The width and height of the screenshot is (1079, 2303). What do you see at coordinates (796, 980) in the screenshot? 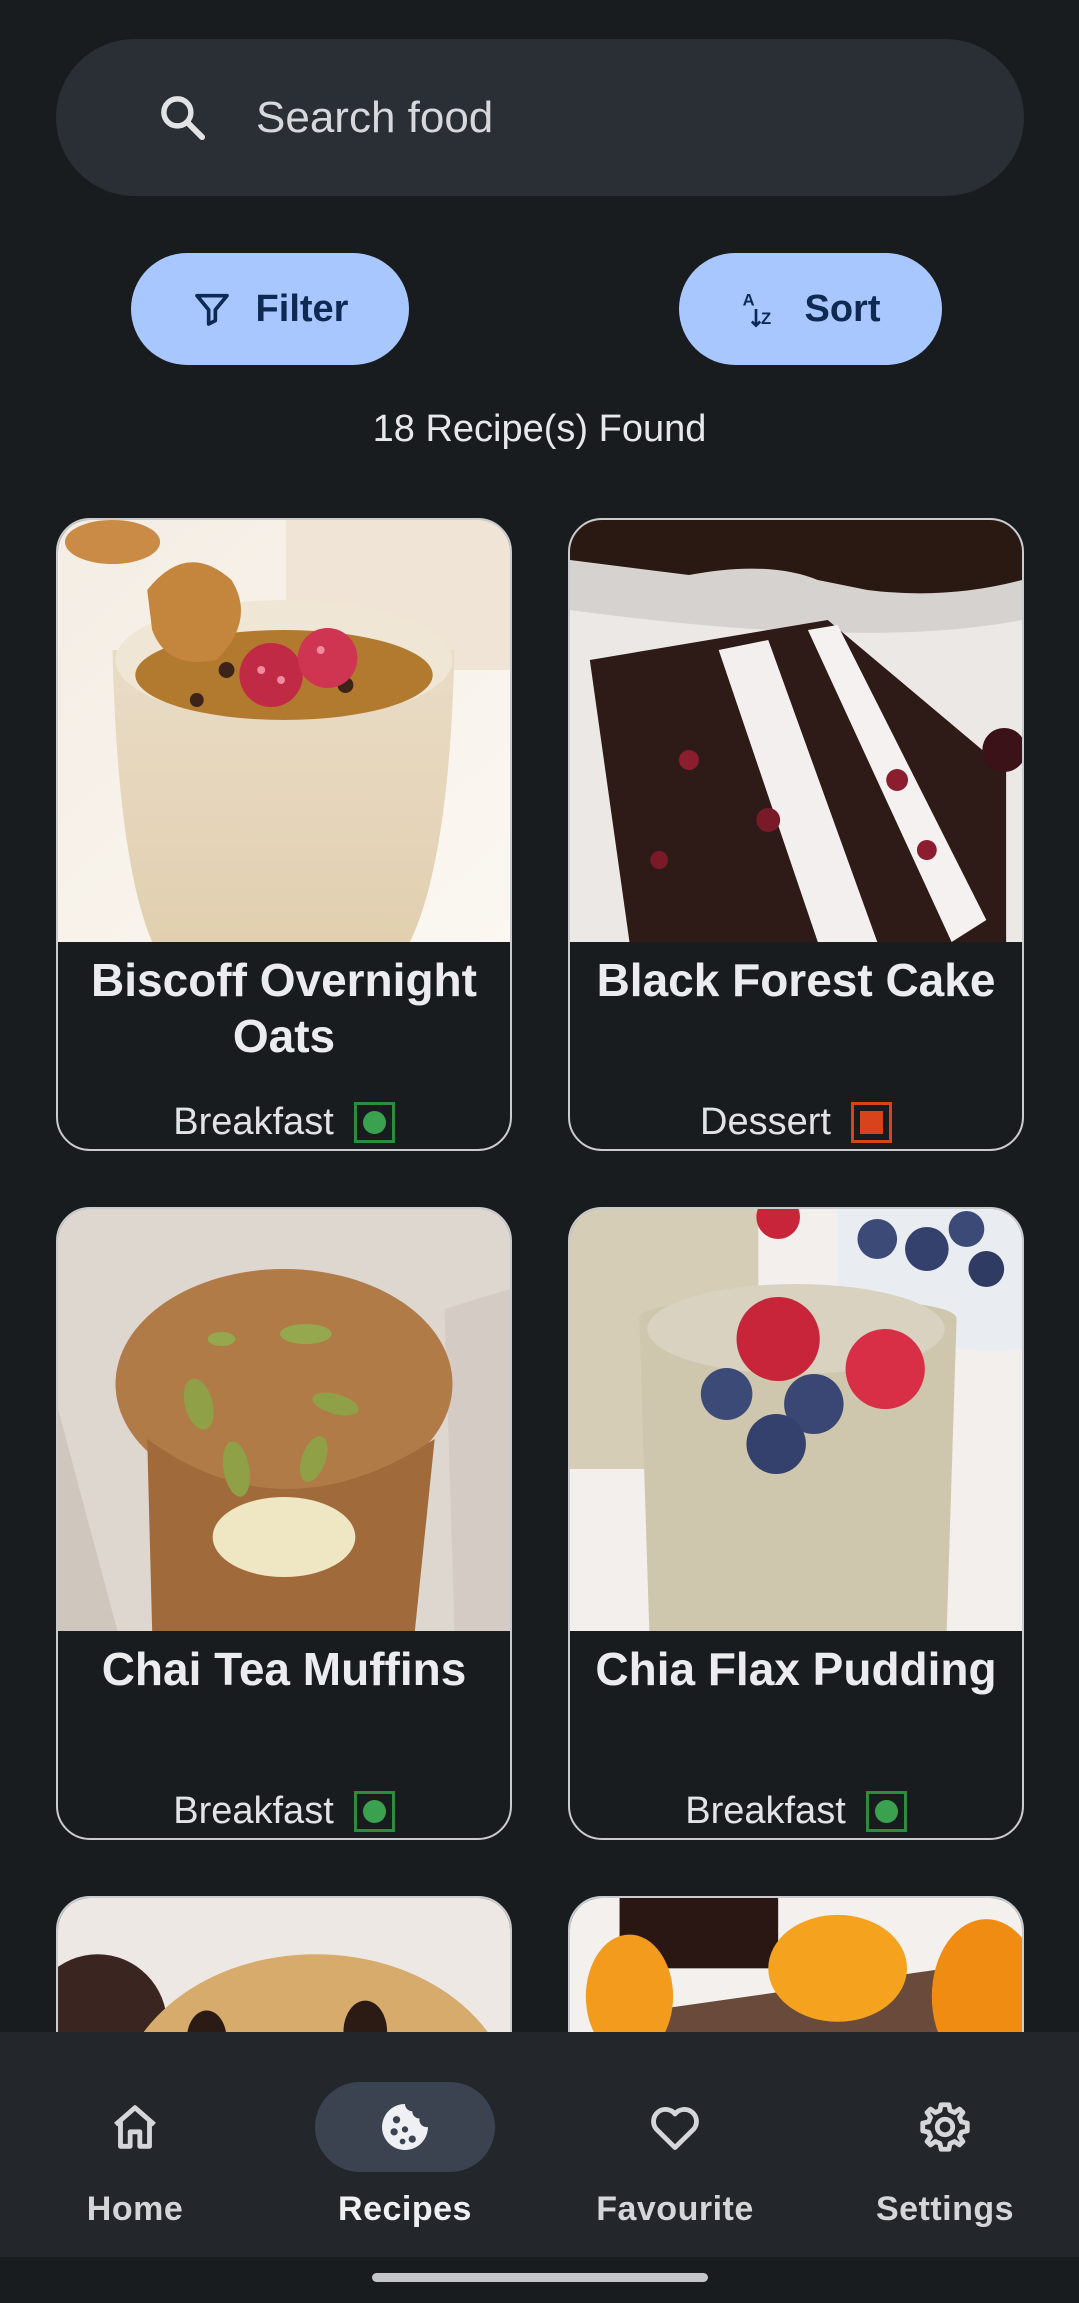
I see `recipe-title: Black Forest Cake` at bounding box center [796, 980].